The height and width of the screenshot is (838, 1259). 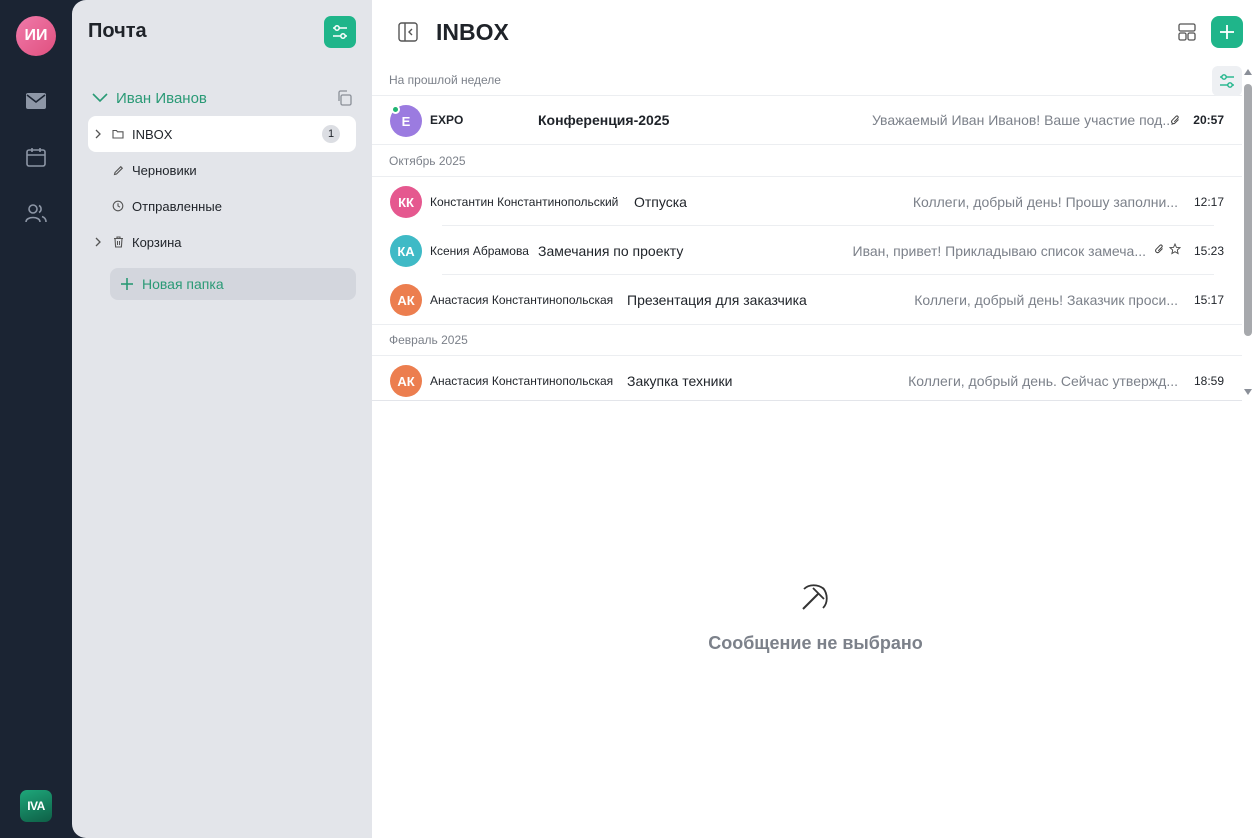 I want to click on sender-name: Ксения Абрамова, so click(x=479, y=250).